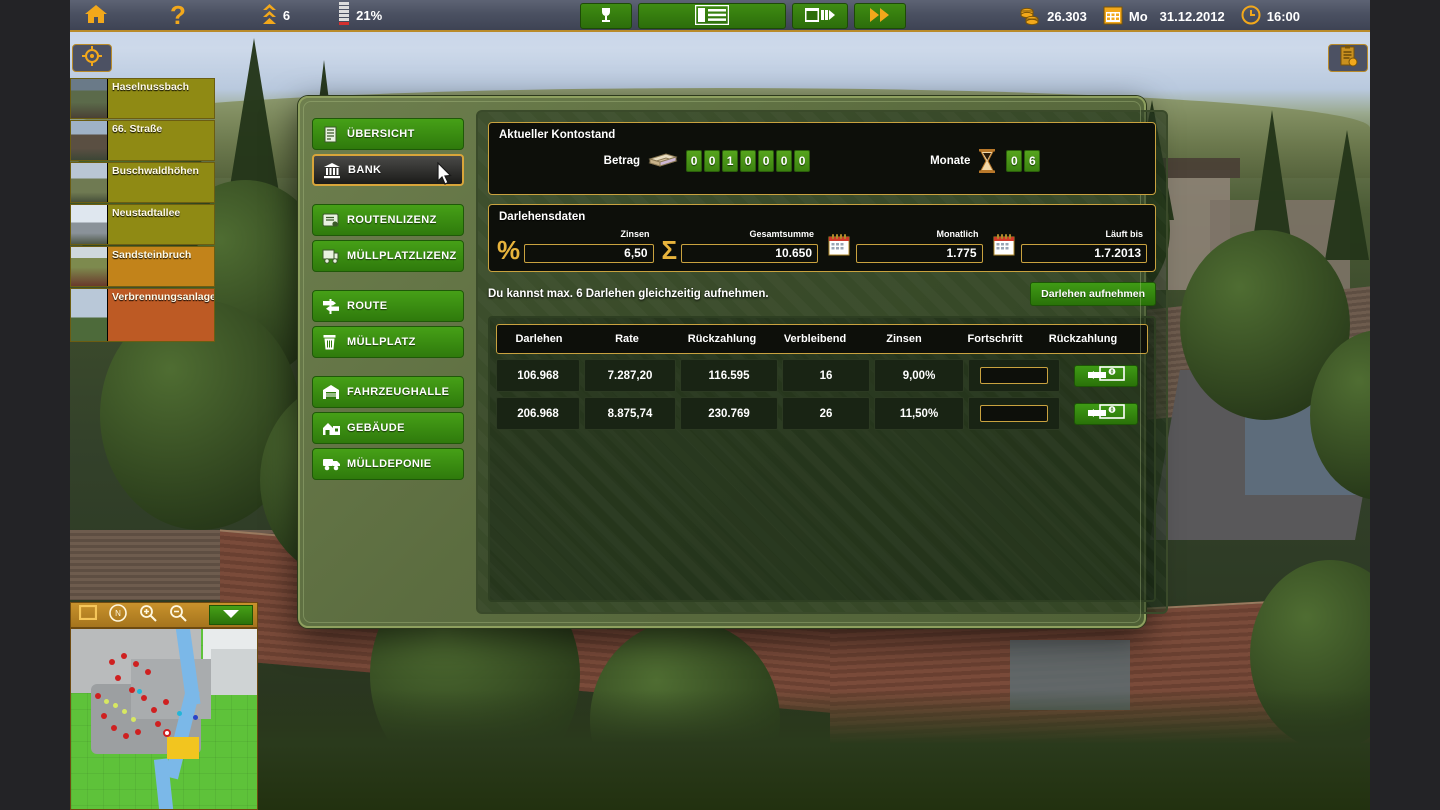 This screenshot has width=1440, height=810. Describe the element at coordinates (815, 339) in the screenshot. I see `column-header: Verbleibend` at that location.